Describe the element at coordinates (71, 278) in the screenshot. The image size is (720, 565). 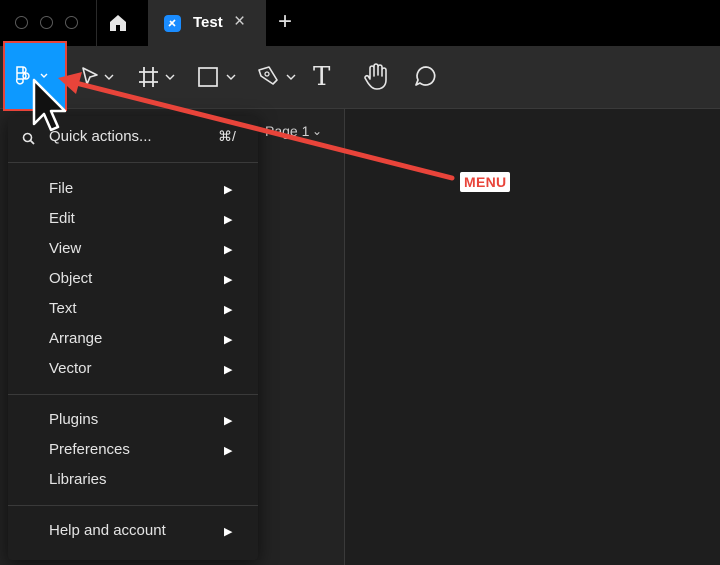
I see `menu-item-label: Object` at that location.